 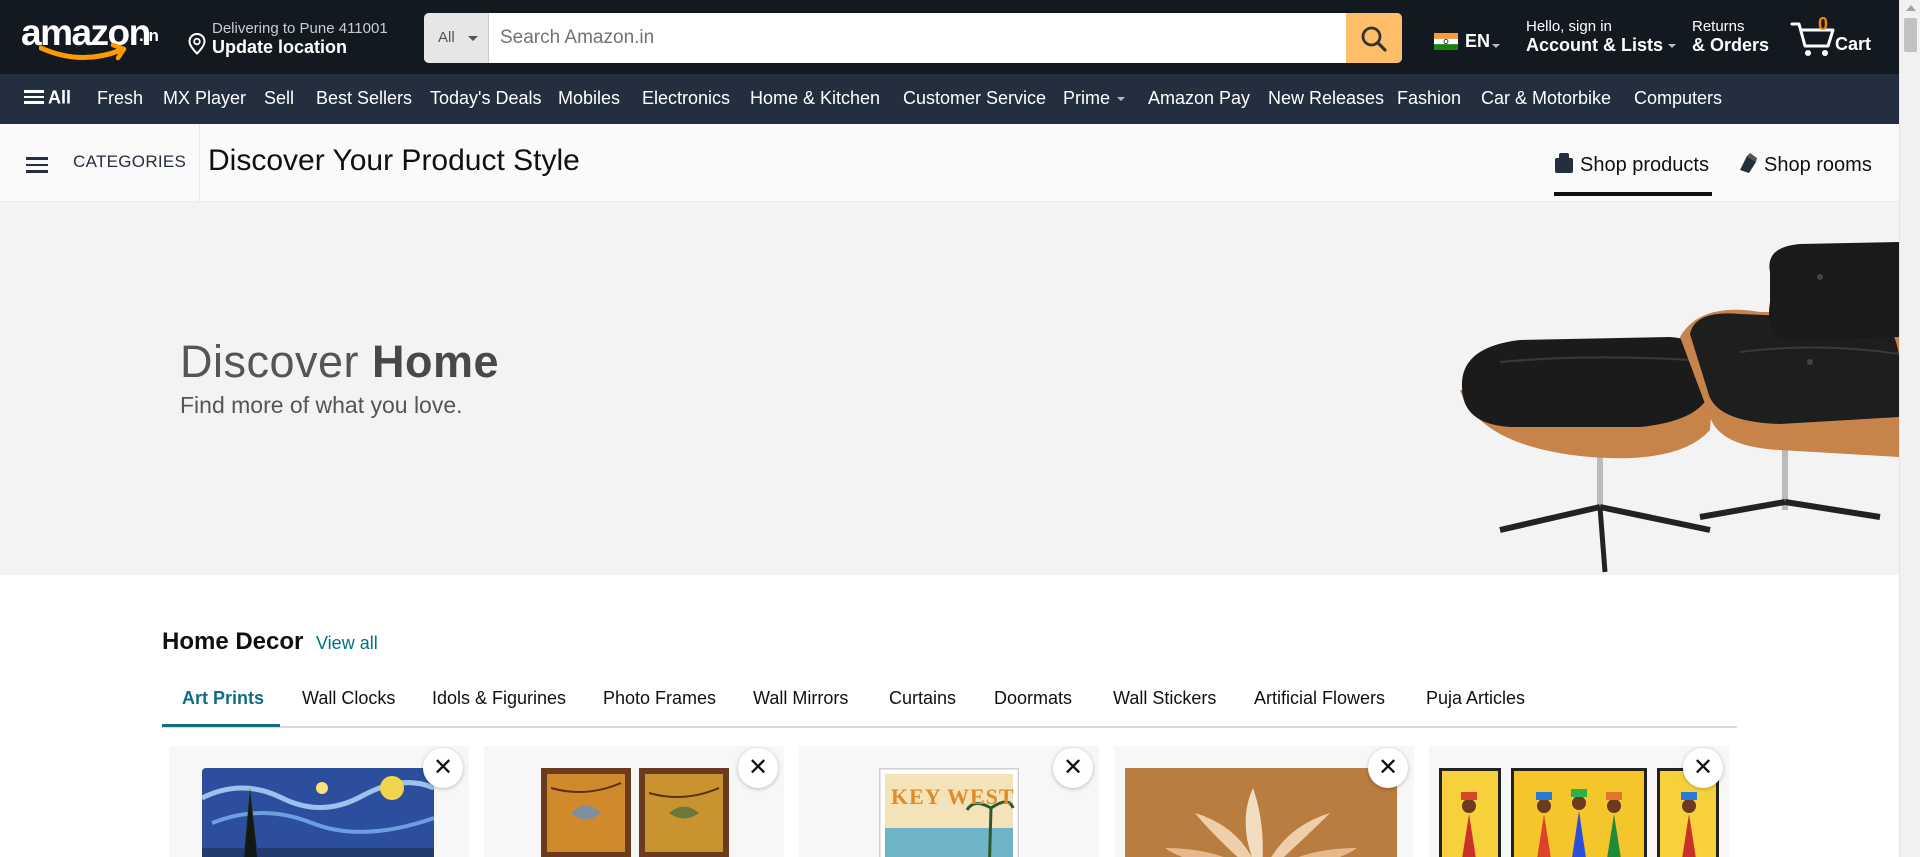 What do you see at coordinates (1823, 24) in the screenshot?
I see `cart-count-badge: 0` at bounding box center [1823, 24].